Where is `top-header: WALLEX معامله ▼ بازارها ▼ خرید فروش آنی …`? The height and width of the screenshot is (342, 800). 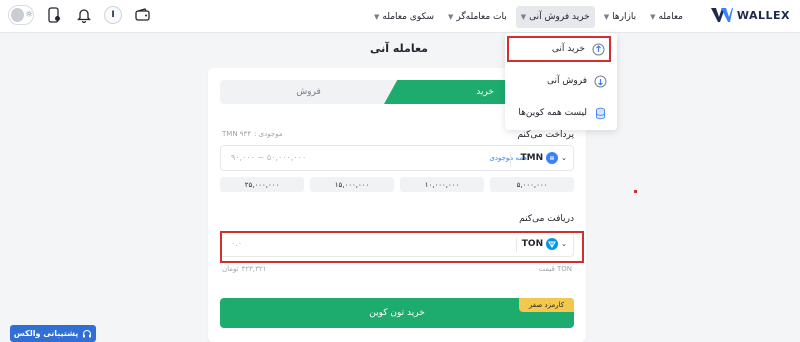
top-header: WALLEX معامله ▼ بازارها ▼ خرید فروش آنی … is located at coordinates (400, 16).